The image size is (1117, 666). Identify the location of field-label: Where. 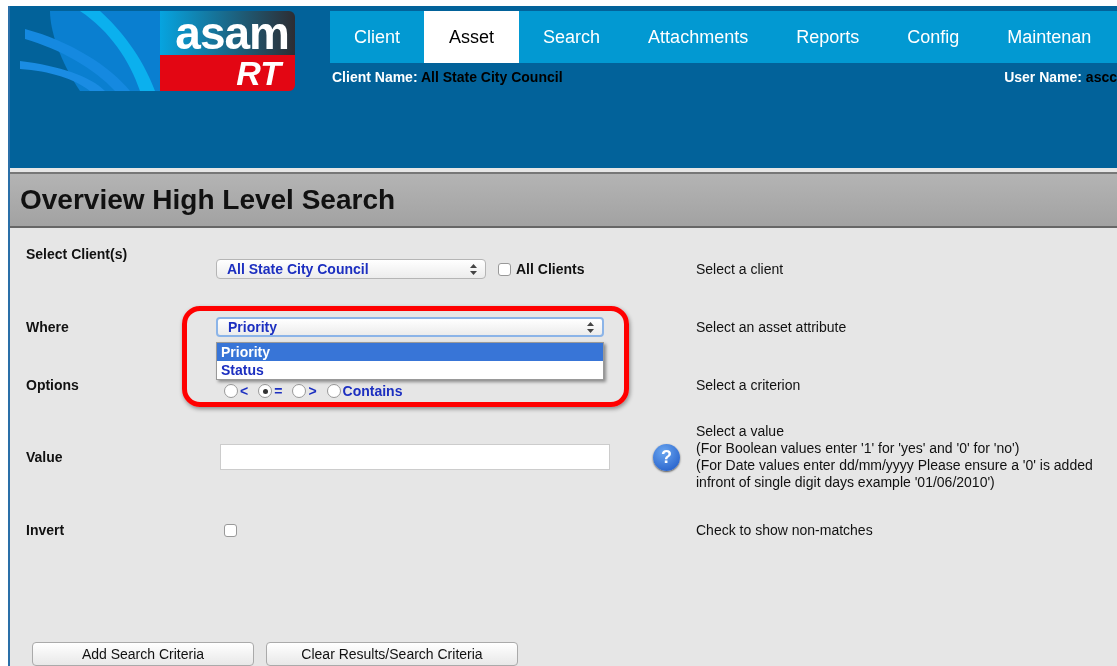
(48, 327).